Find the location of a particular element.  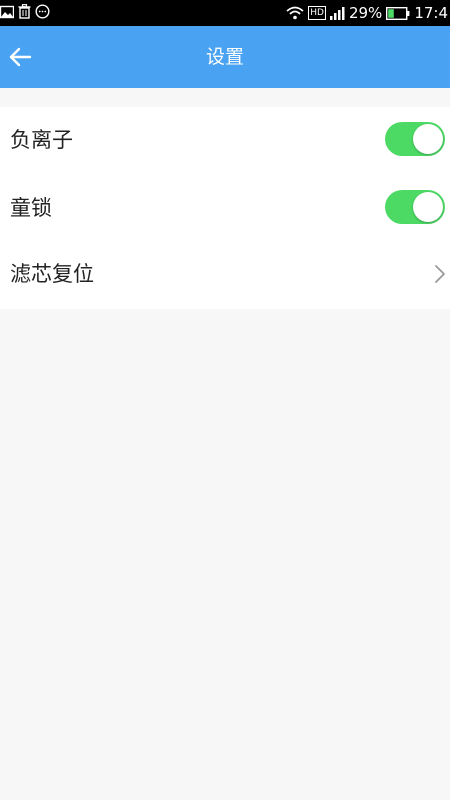

status-right-indicators: HD 29% 17:4 is located at coordinates (367, 13).